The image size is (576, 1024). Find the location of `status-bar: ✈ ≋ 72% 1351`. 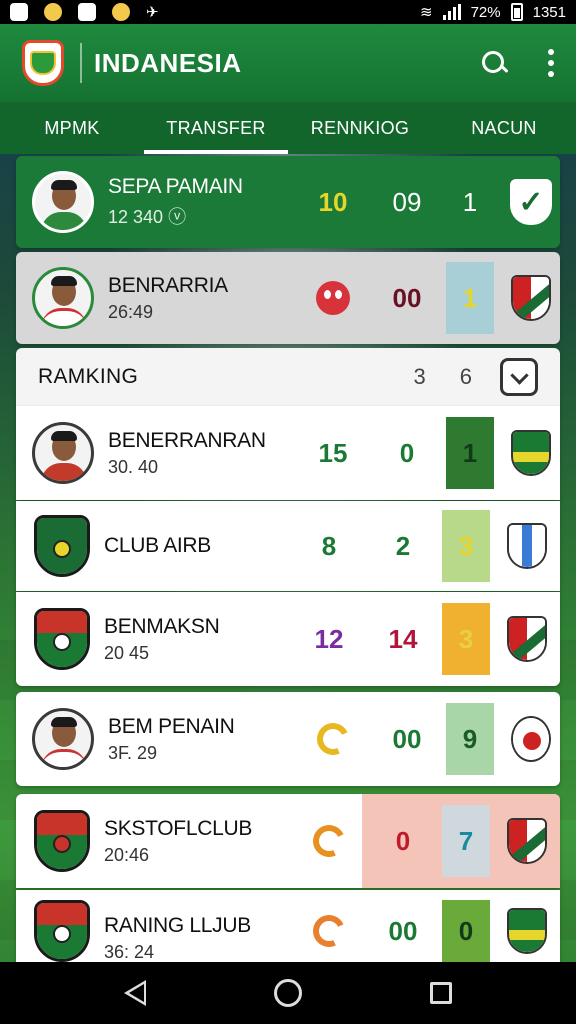

status-bar: ✈ ≋ 72% 1351 is located at coordinates (288, 12).